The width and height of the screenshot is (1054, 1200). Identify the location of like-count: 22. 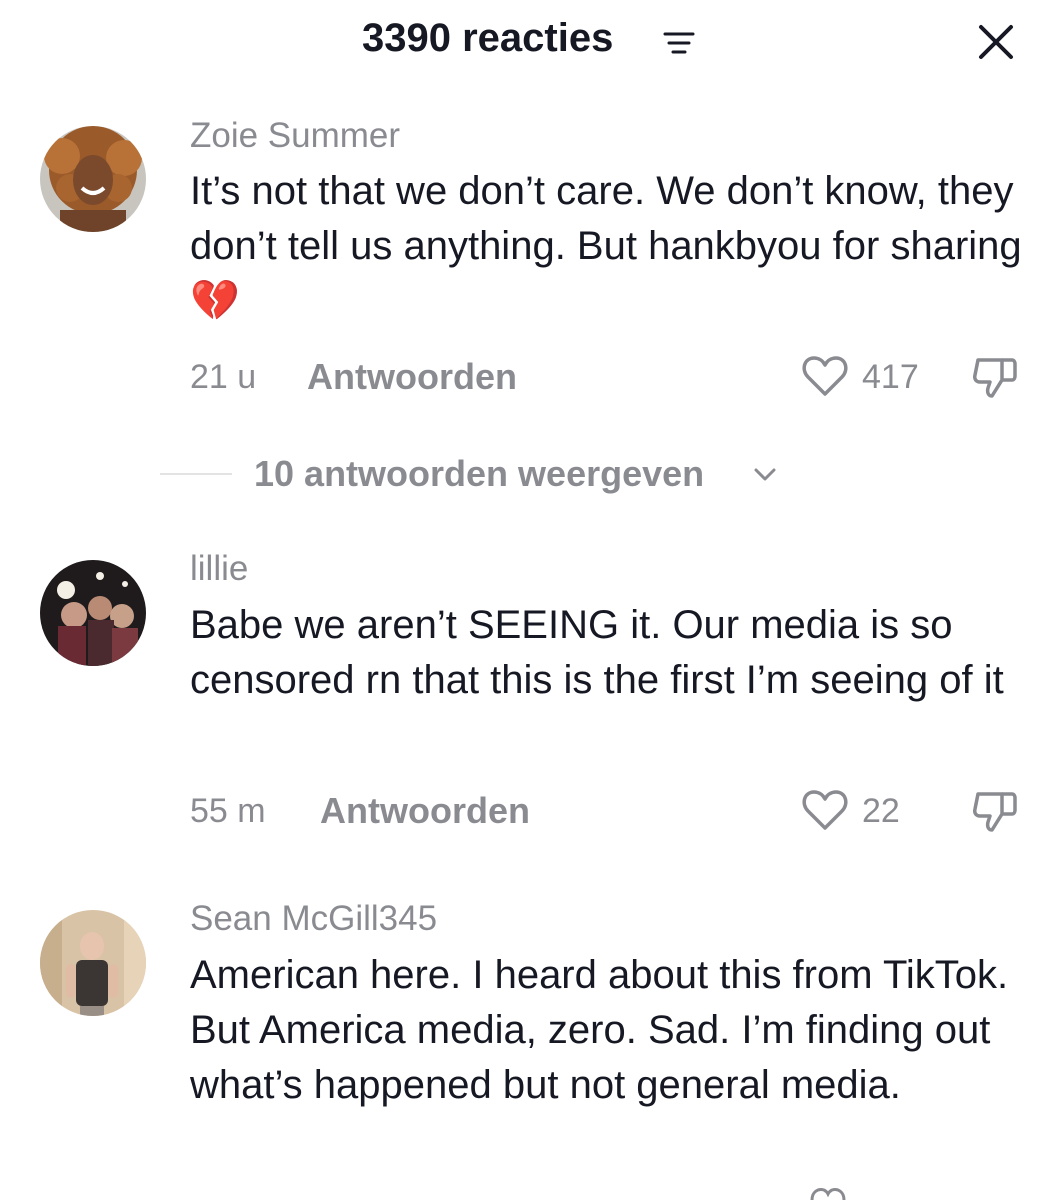
(881, 811).